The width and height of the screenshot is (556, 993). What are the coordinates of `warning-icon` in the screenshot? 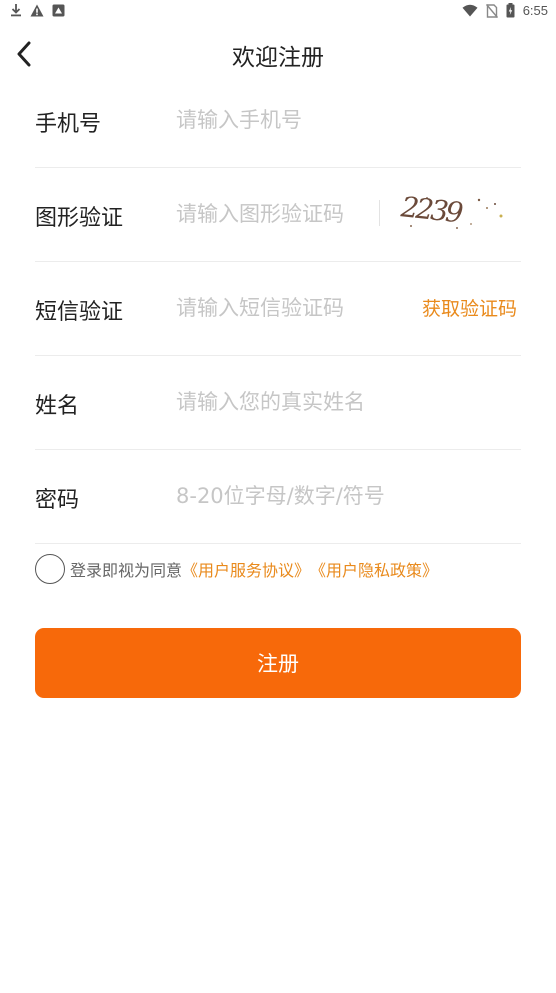 It's located at (37, 10).